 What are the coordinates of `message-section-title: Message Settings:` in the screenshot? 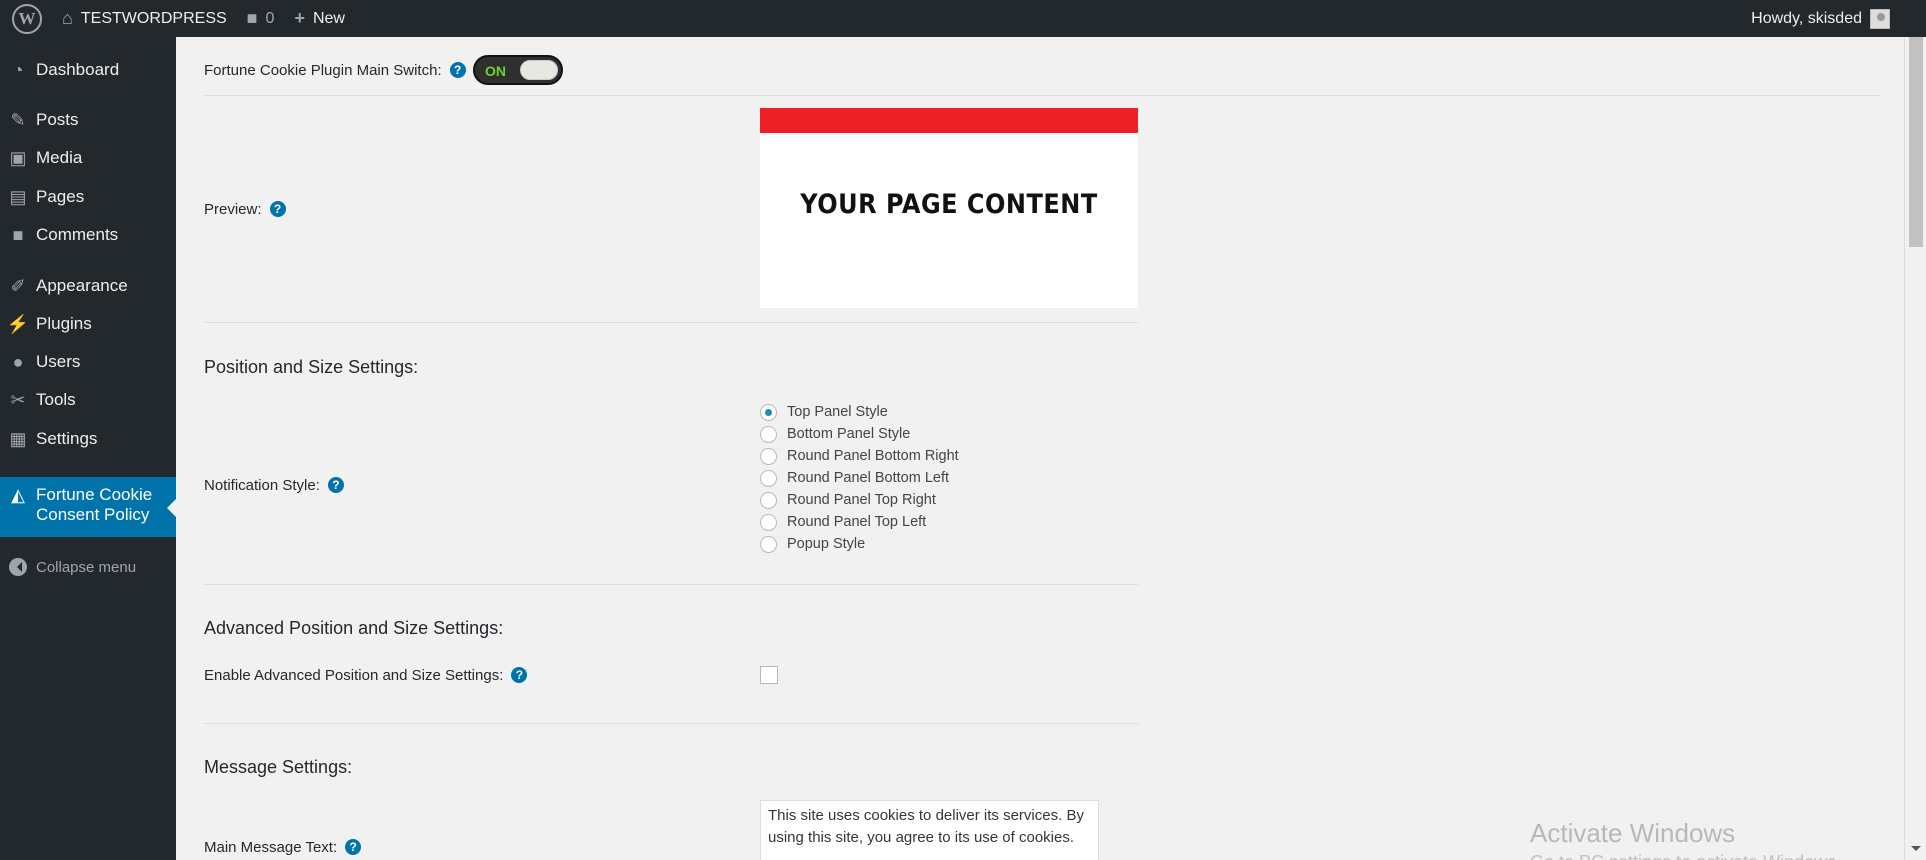 It's located at (278, 767).